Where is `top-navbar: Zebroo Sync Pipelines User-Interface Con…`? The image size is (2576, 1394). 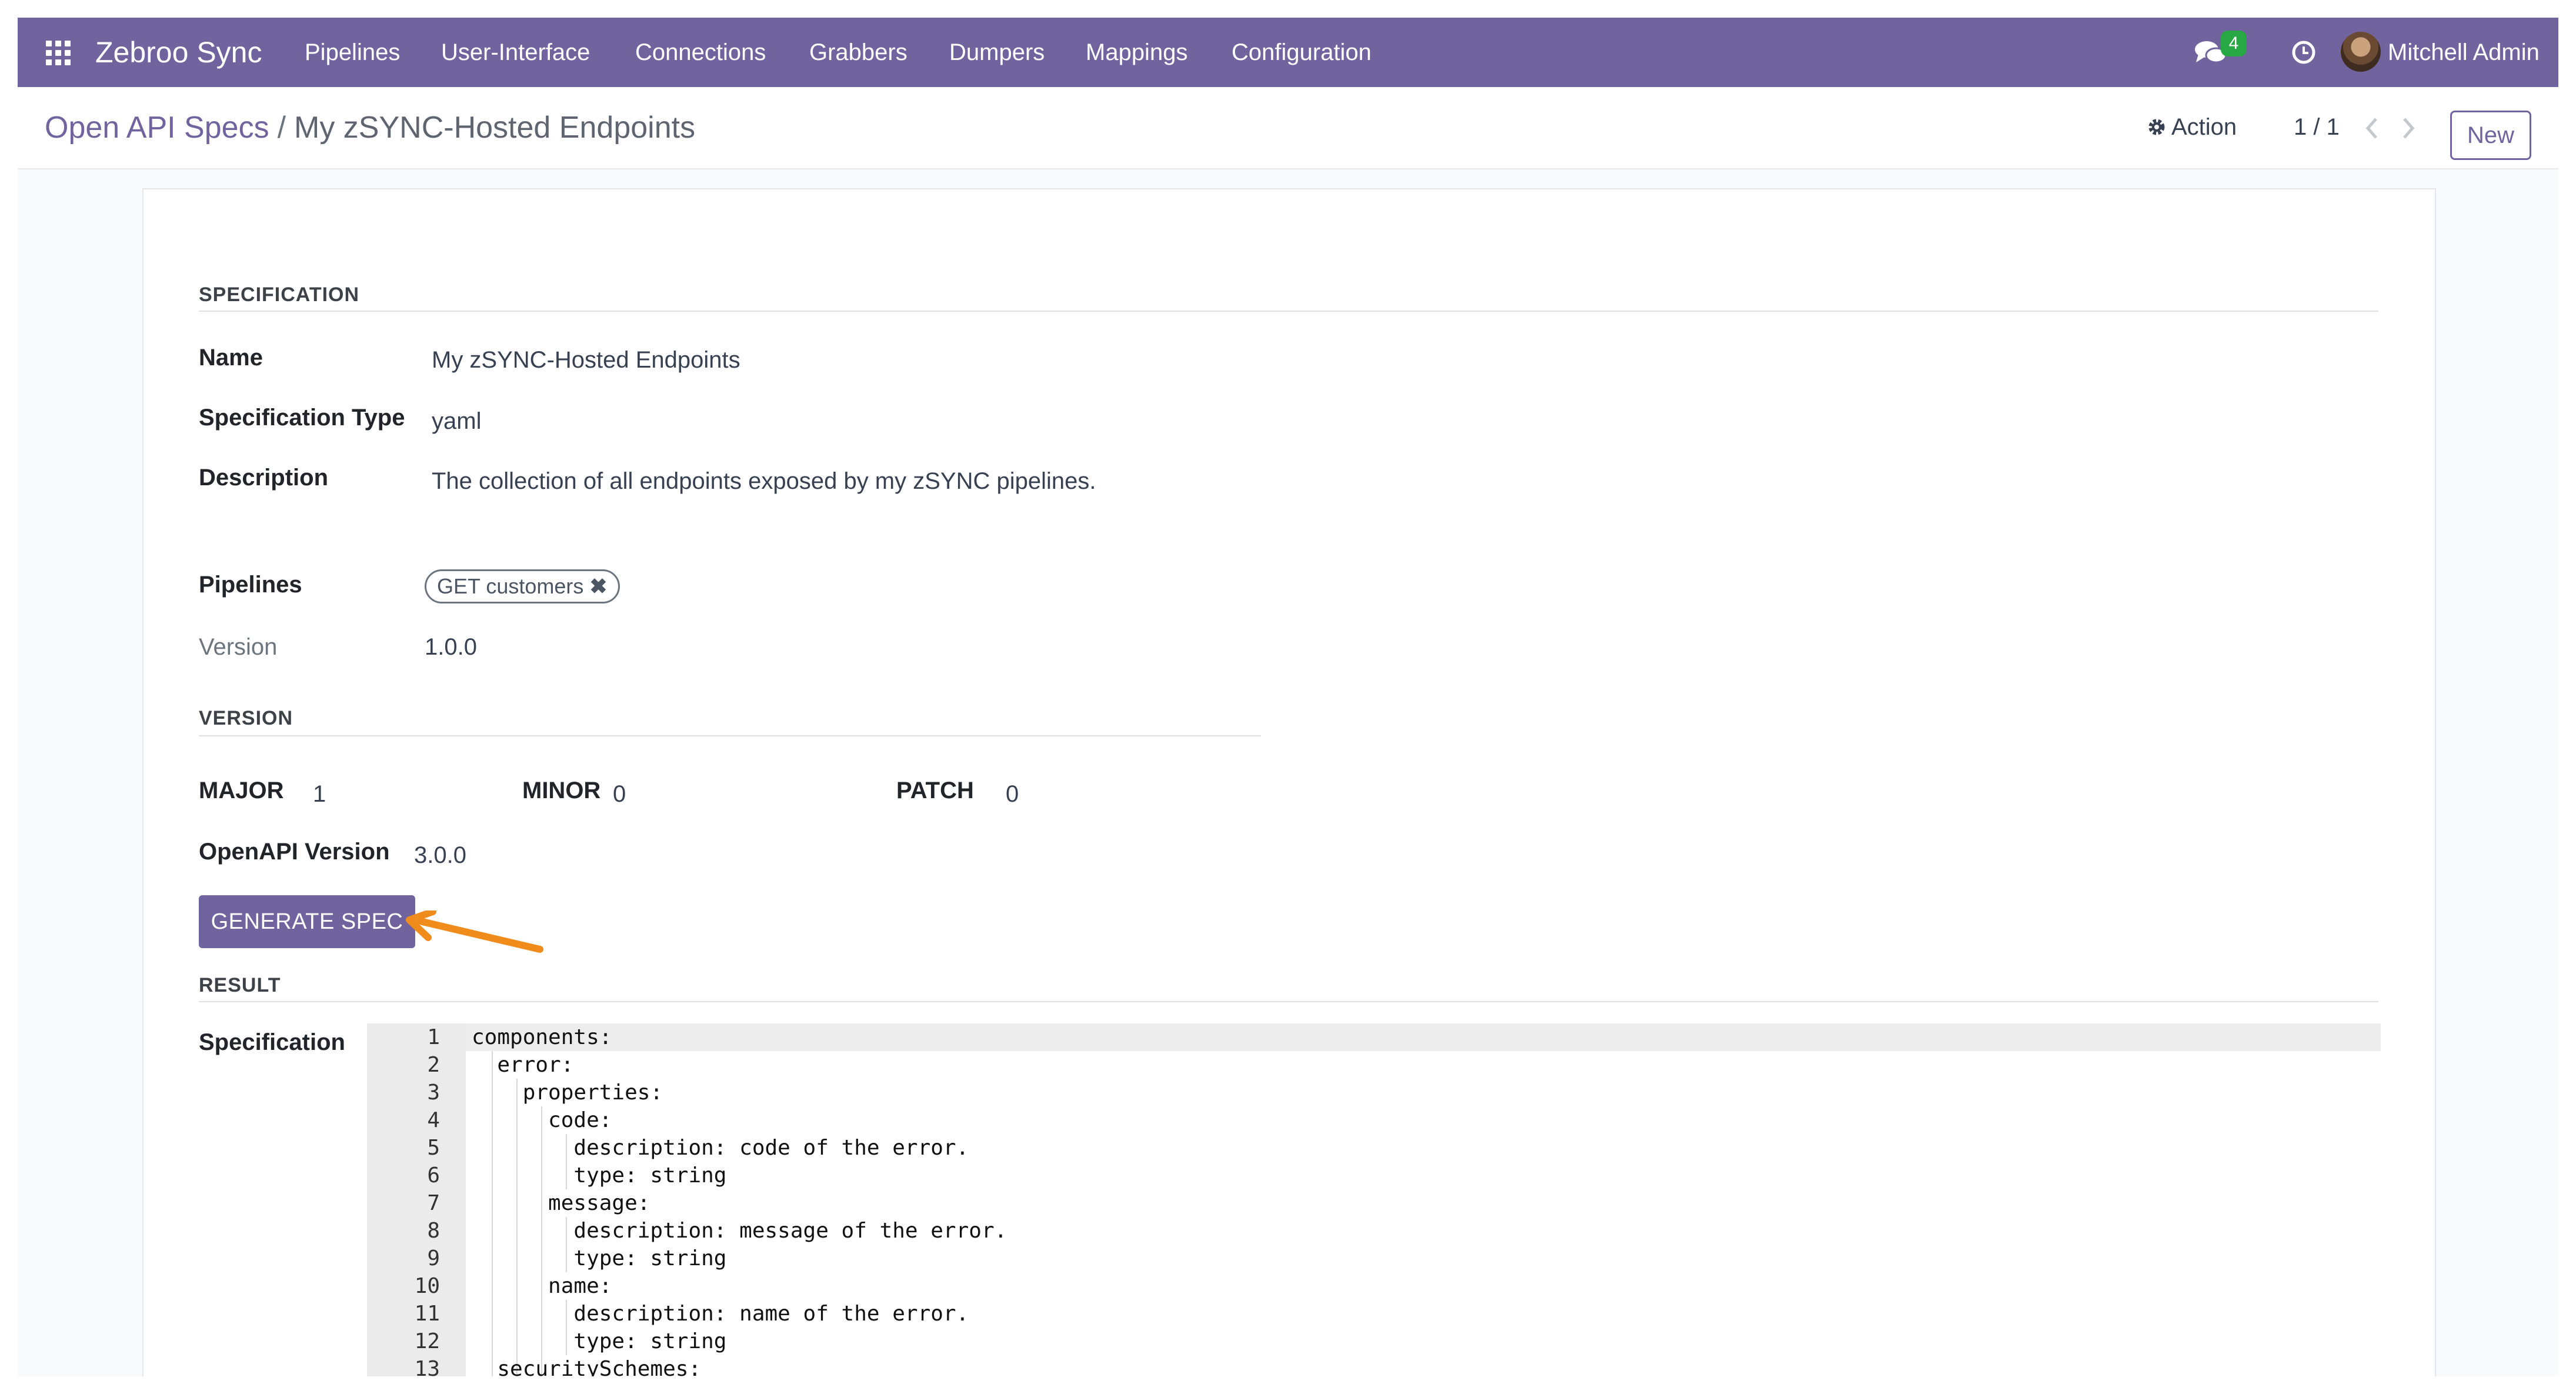
top-navbar: Zebroo Sync Pipelines User-Interface Con… is located at coordinates (1288, 52).